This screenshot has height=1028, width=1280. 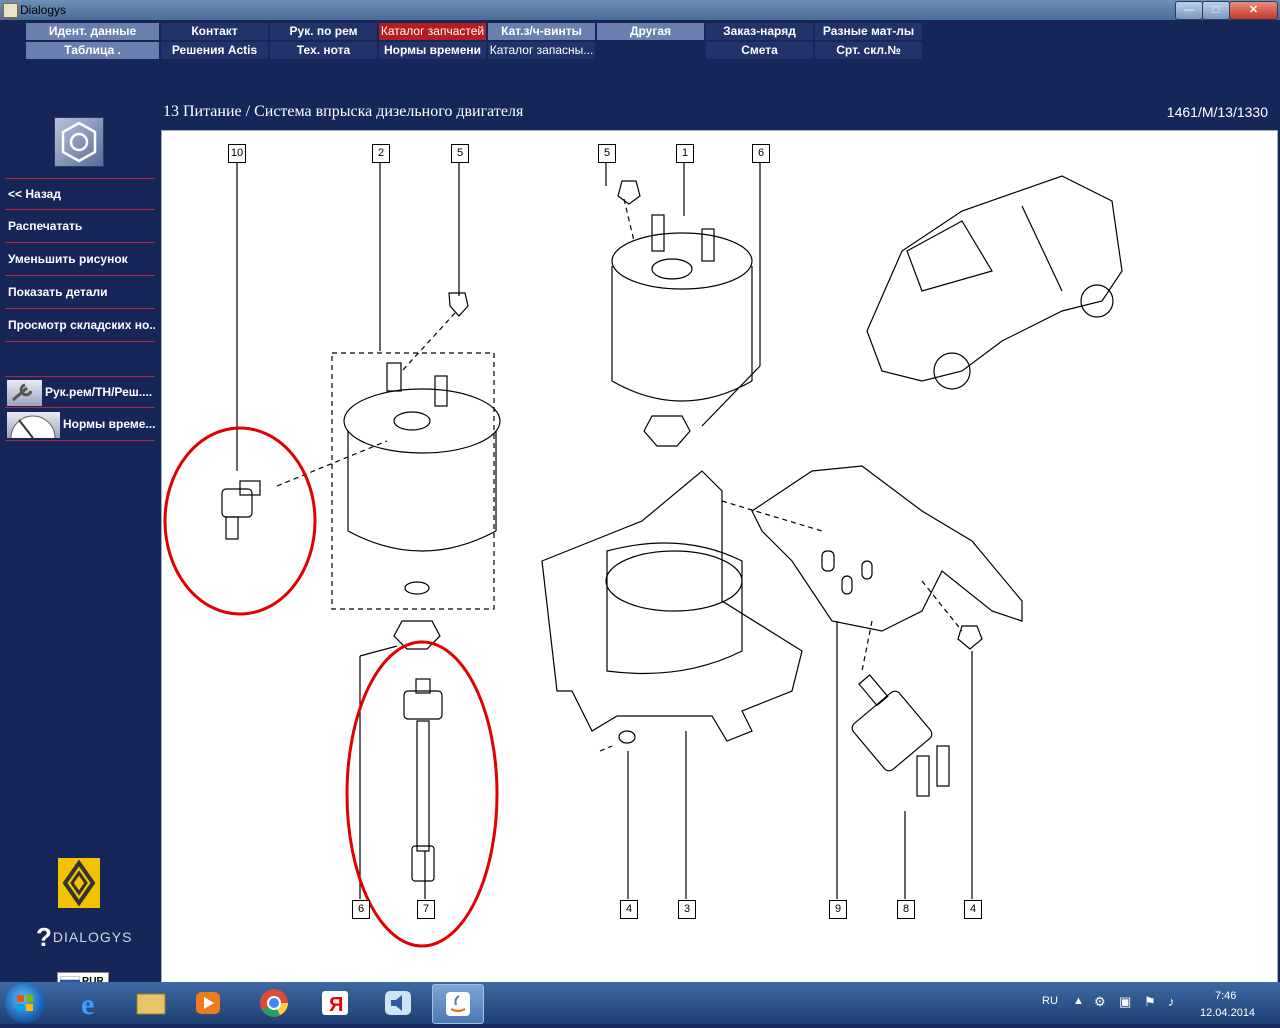 I want to click on menu-time-norms: Нормы времени, so click(x=432, y=50).